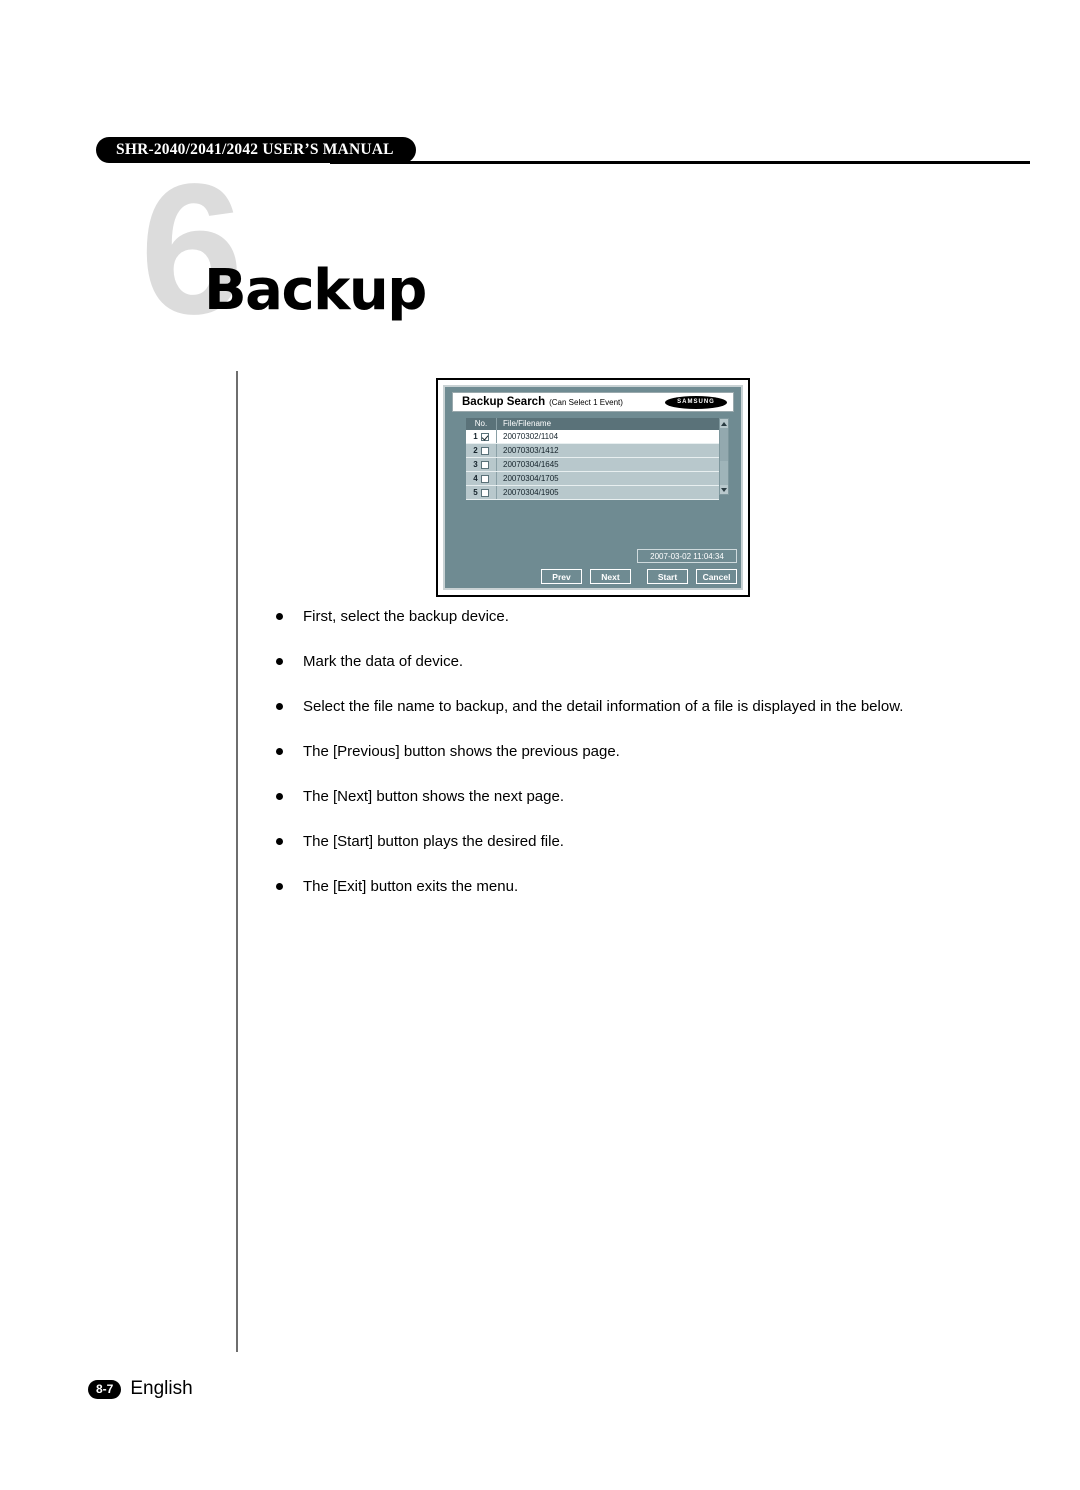 The height and width of the screenshot is (1490, 1080). I want to click on header-divider, so click(680, 162).